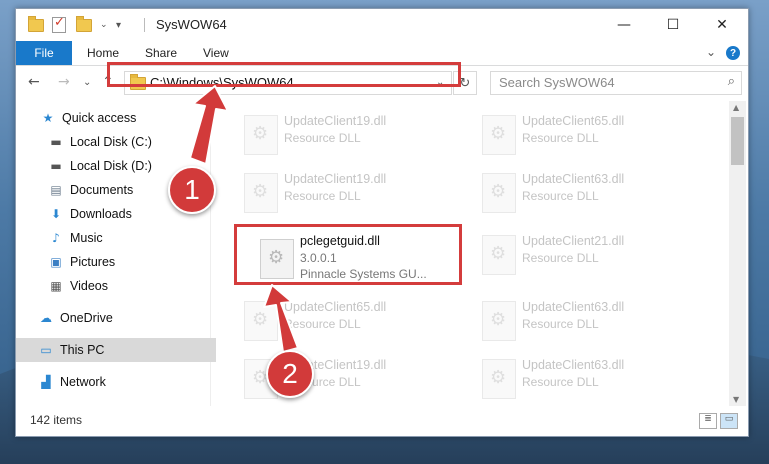 The image size is (769, 464). I want to click on step-2-badge: 2, so click(290, 374).